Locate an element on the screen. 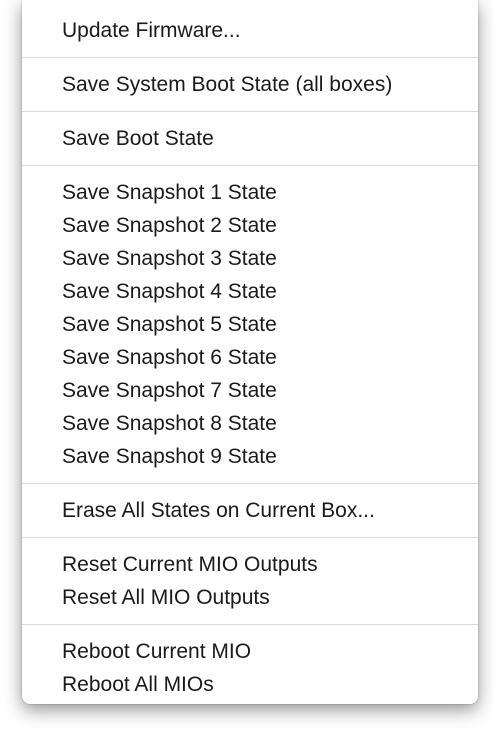  menu-item-save-snapshot-3: Save Snapshot 3 State is located at coordinates (250, 258).